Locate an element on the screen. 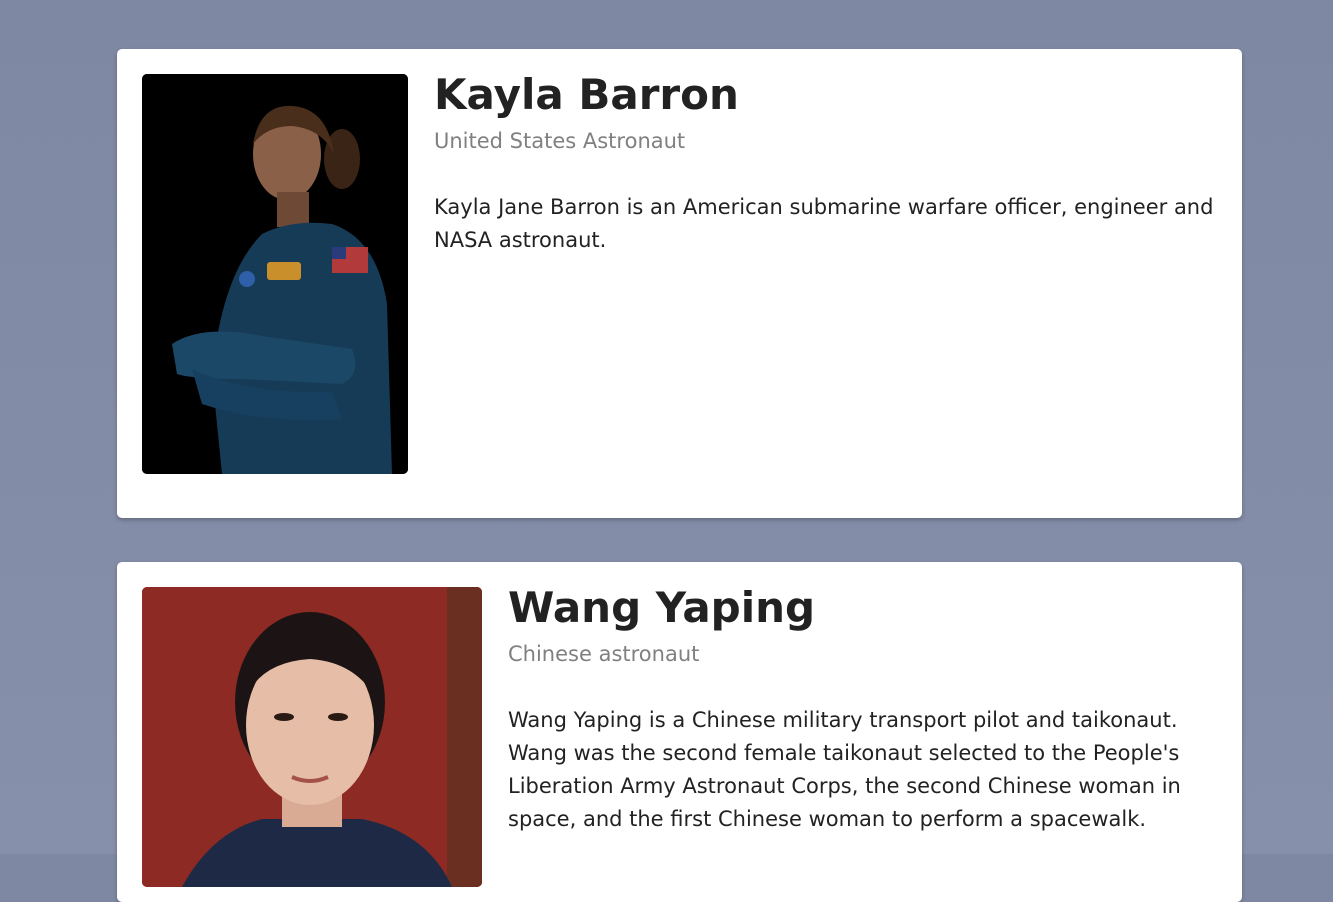  astronaut-name: Wang Yaping is located at coordinates (662, 607).